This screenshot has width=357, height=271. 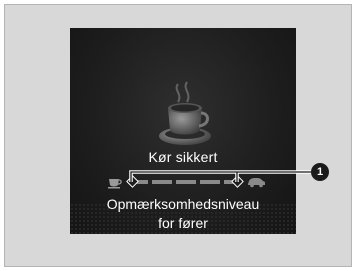 I want to click on callout-leader-lines, so click(x=220, y=176).